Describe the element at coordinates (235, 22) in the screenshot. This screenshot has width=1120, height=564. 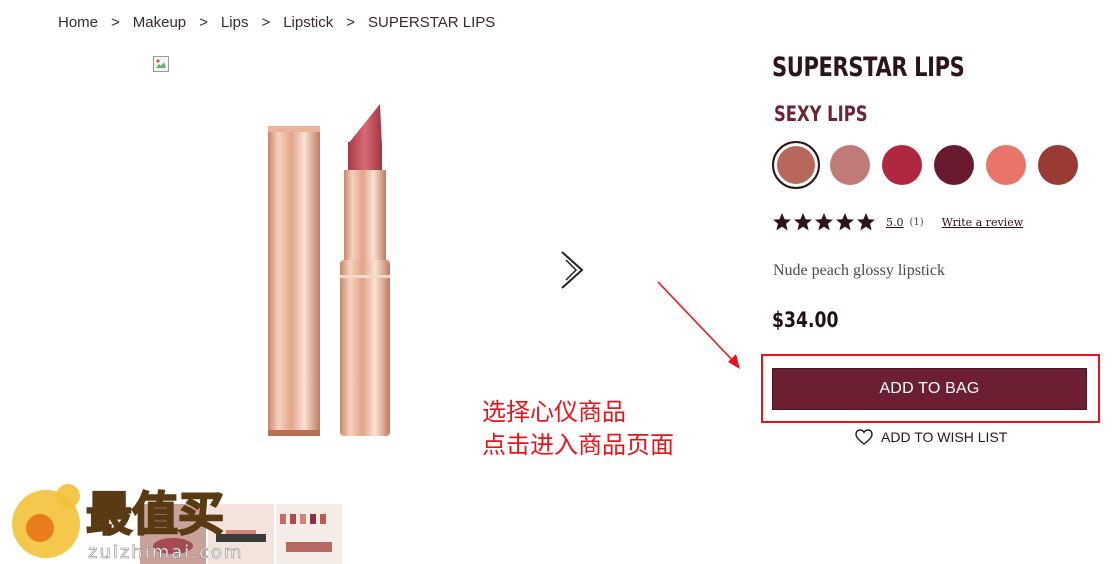
I see `breadcrumb-lips: Lips` at that location.